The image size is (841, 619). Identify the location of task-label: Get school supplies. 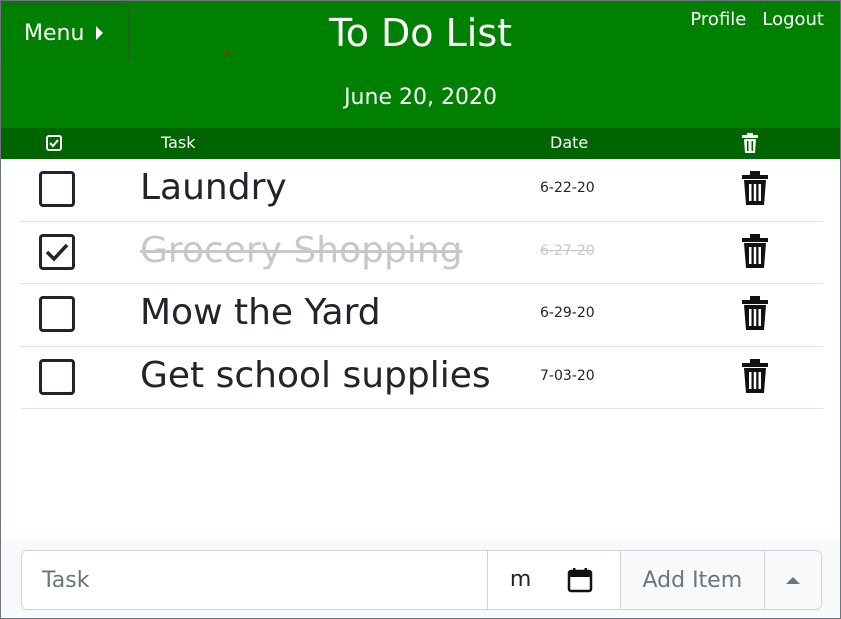
(315, 375).